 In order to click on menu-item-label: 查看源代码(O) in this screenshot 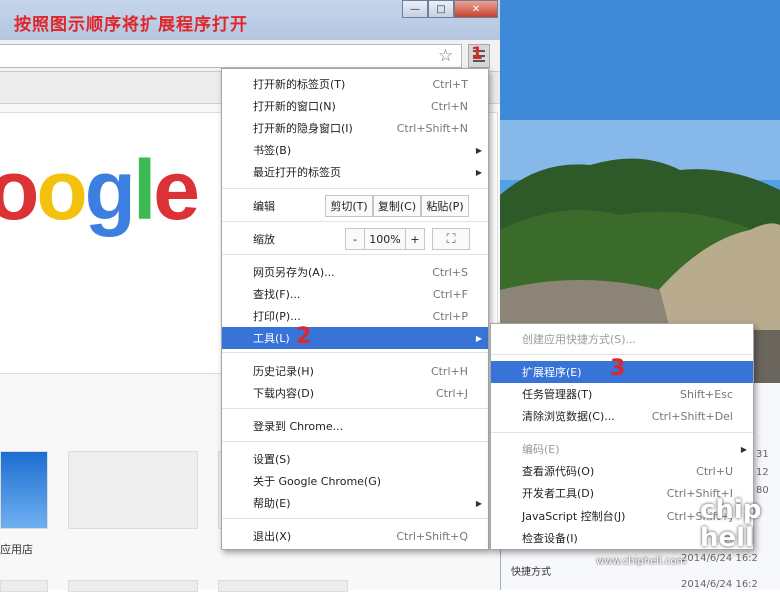, I will do `click(558, 471)`.